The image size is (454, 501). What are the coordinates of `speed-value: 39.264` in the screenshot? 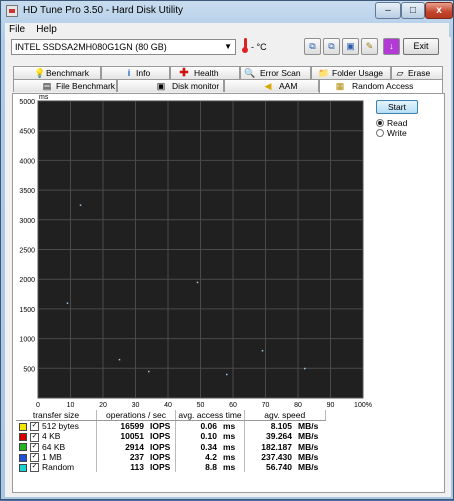 It's located at (279, 436).